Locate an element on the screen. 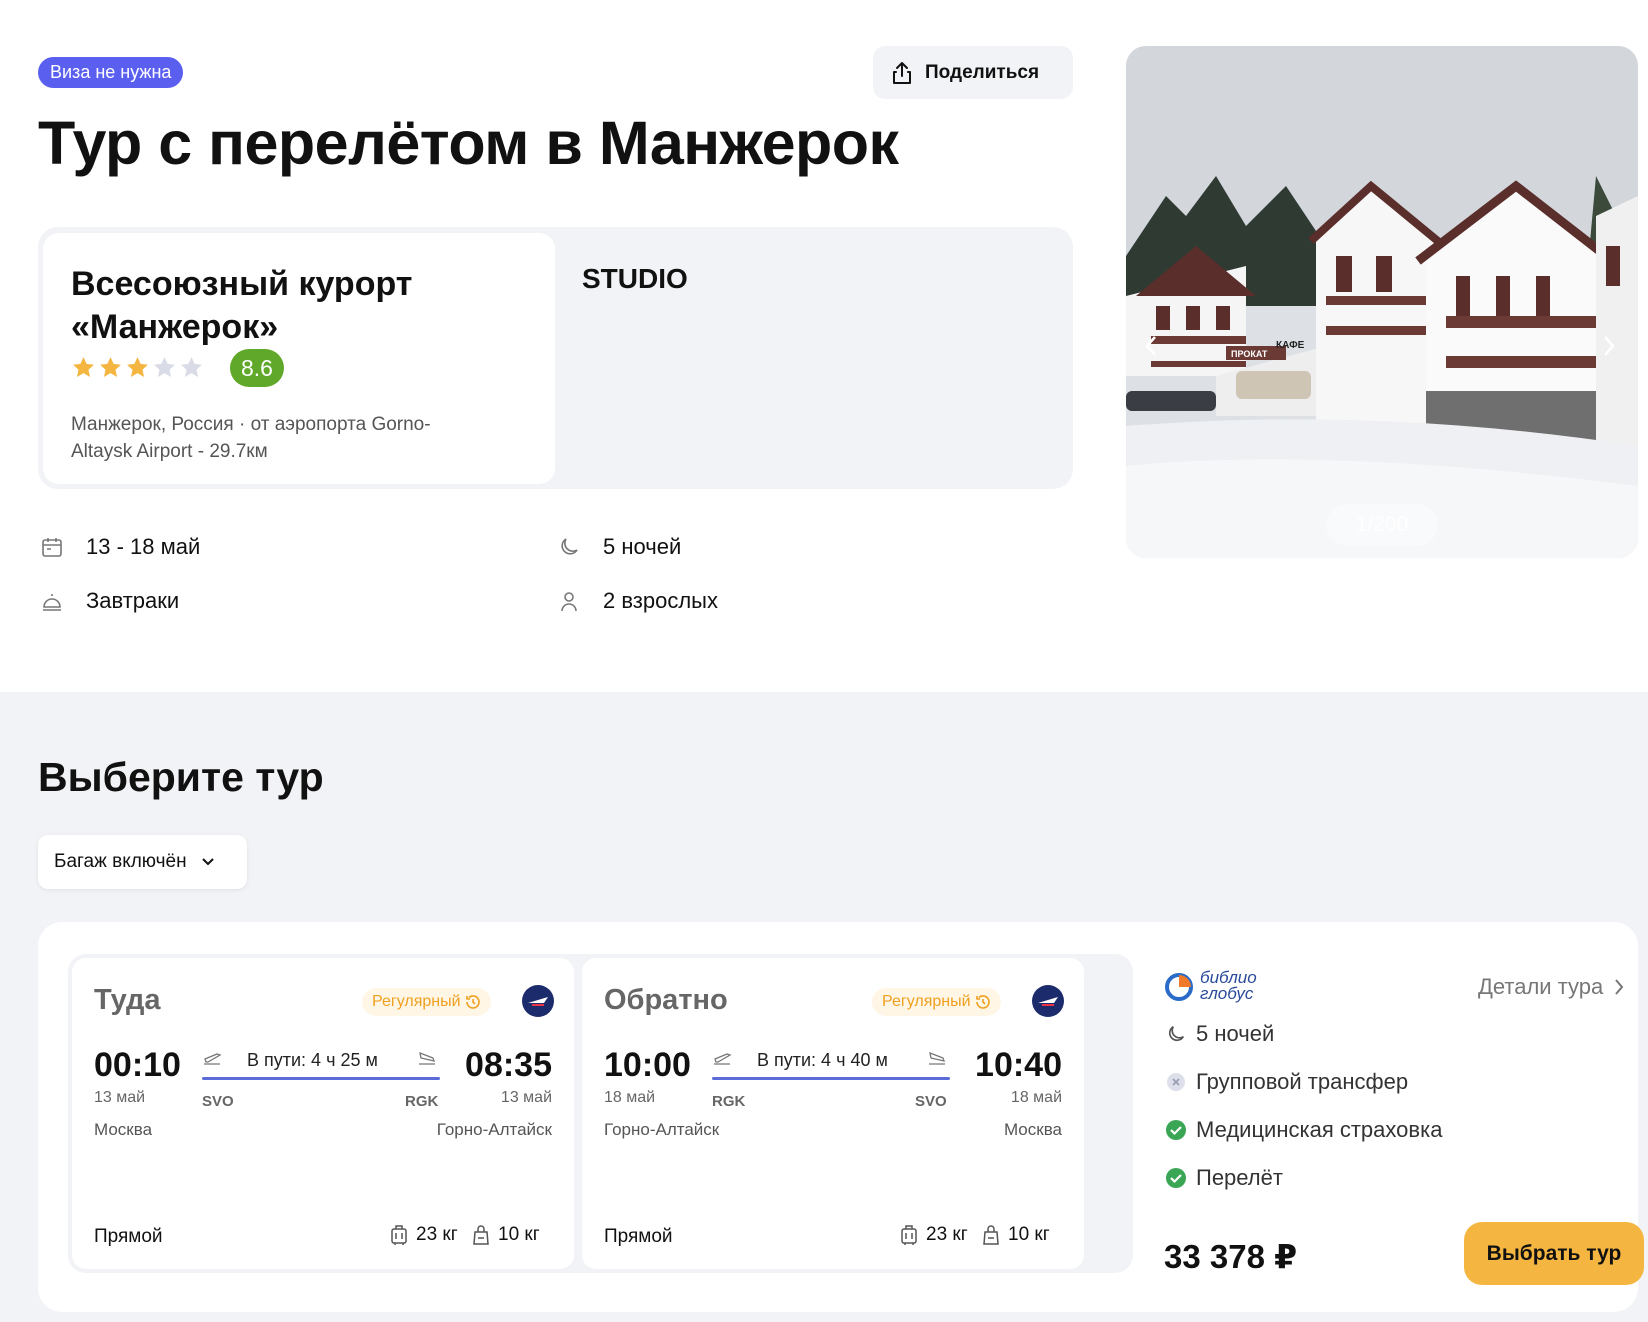 This screenshot has height=1322, width=1648. gallery-counter: 1/200 is located at coordinates (1382, 525).